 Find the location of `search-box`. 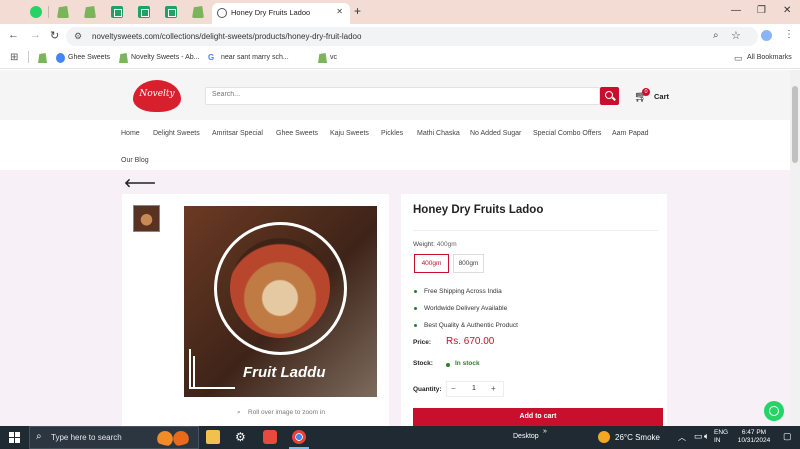

search-box is located at coordinates (402, 96).